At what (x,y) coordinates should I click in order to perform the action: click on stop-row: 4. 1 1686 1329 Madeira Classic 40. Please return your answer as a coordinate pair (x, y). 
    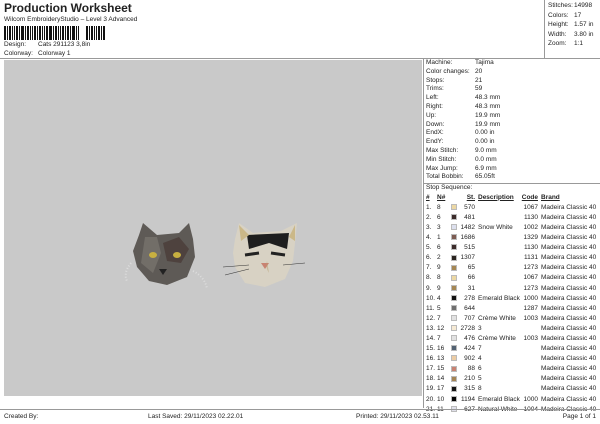
    Looking at the image, I should click on (511, 238).